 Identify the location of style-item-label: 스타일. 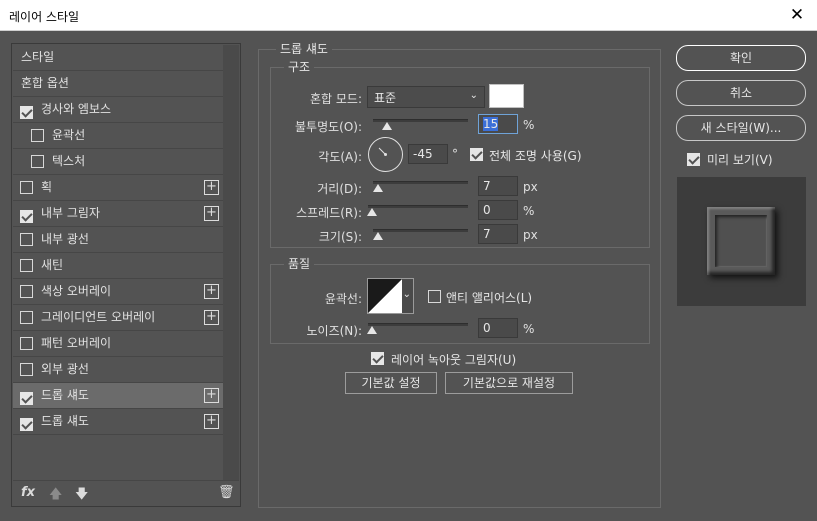
(38, 57).